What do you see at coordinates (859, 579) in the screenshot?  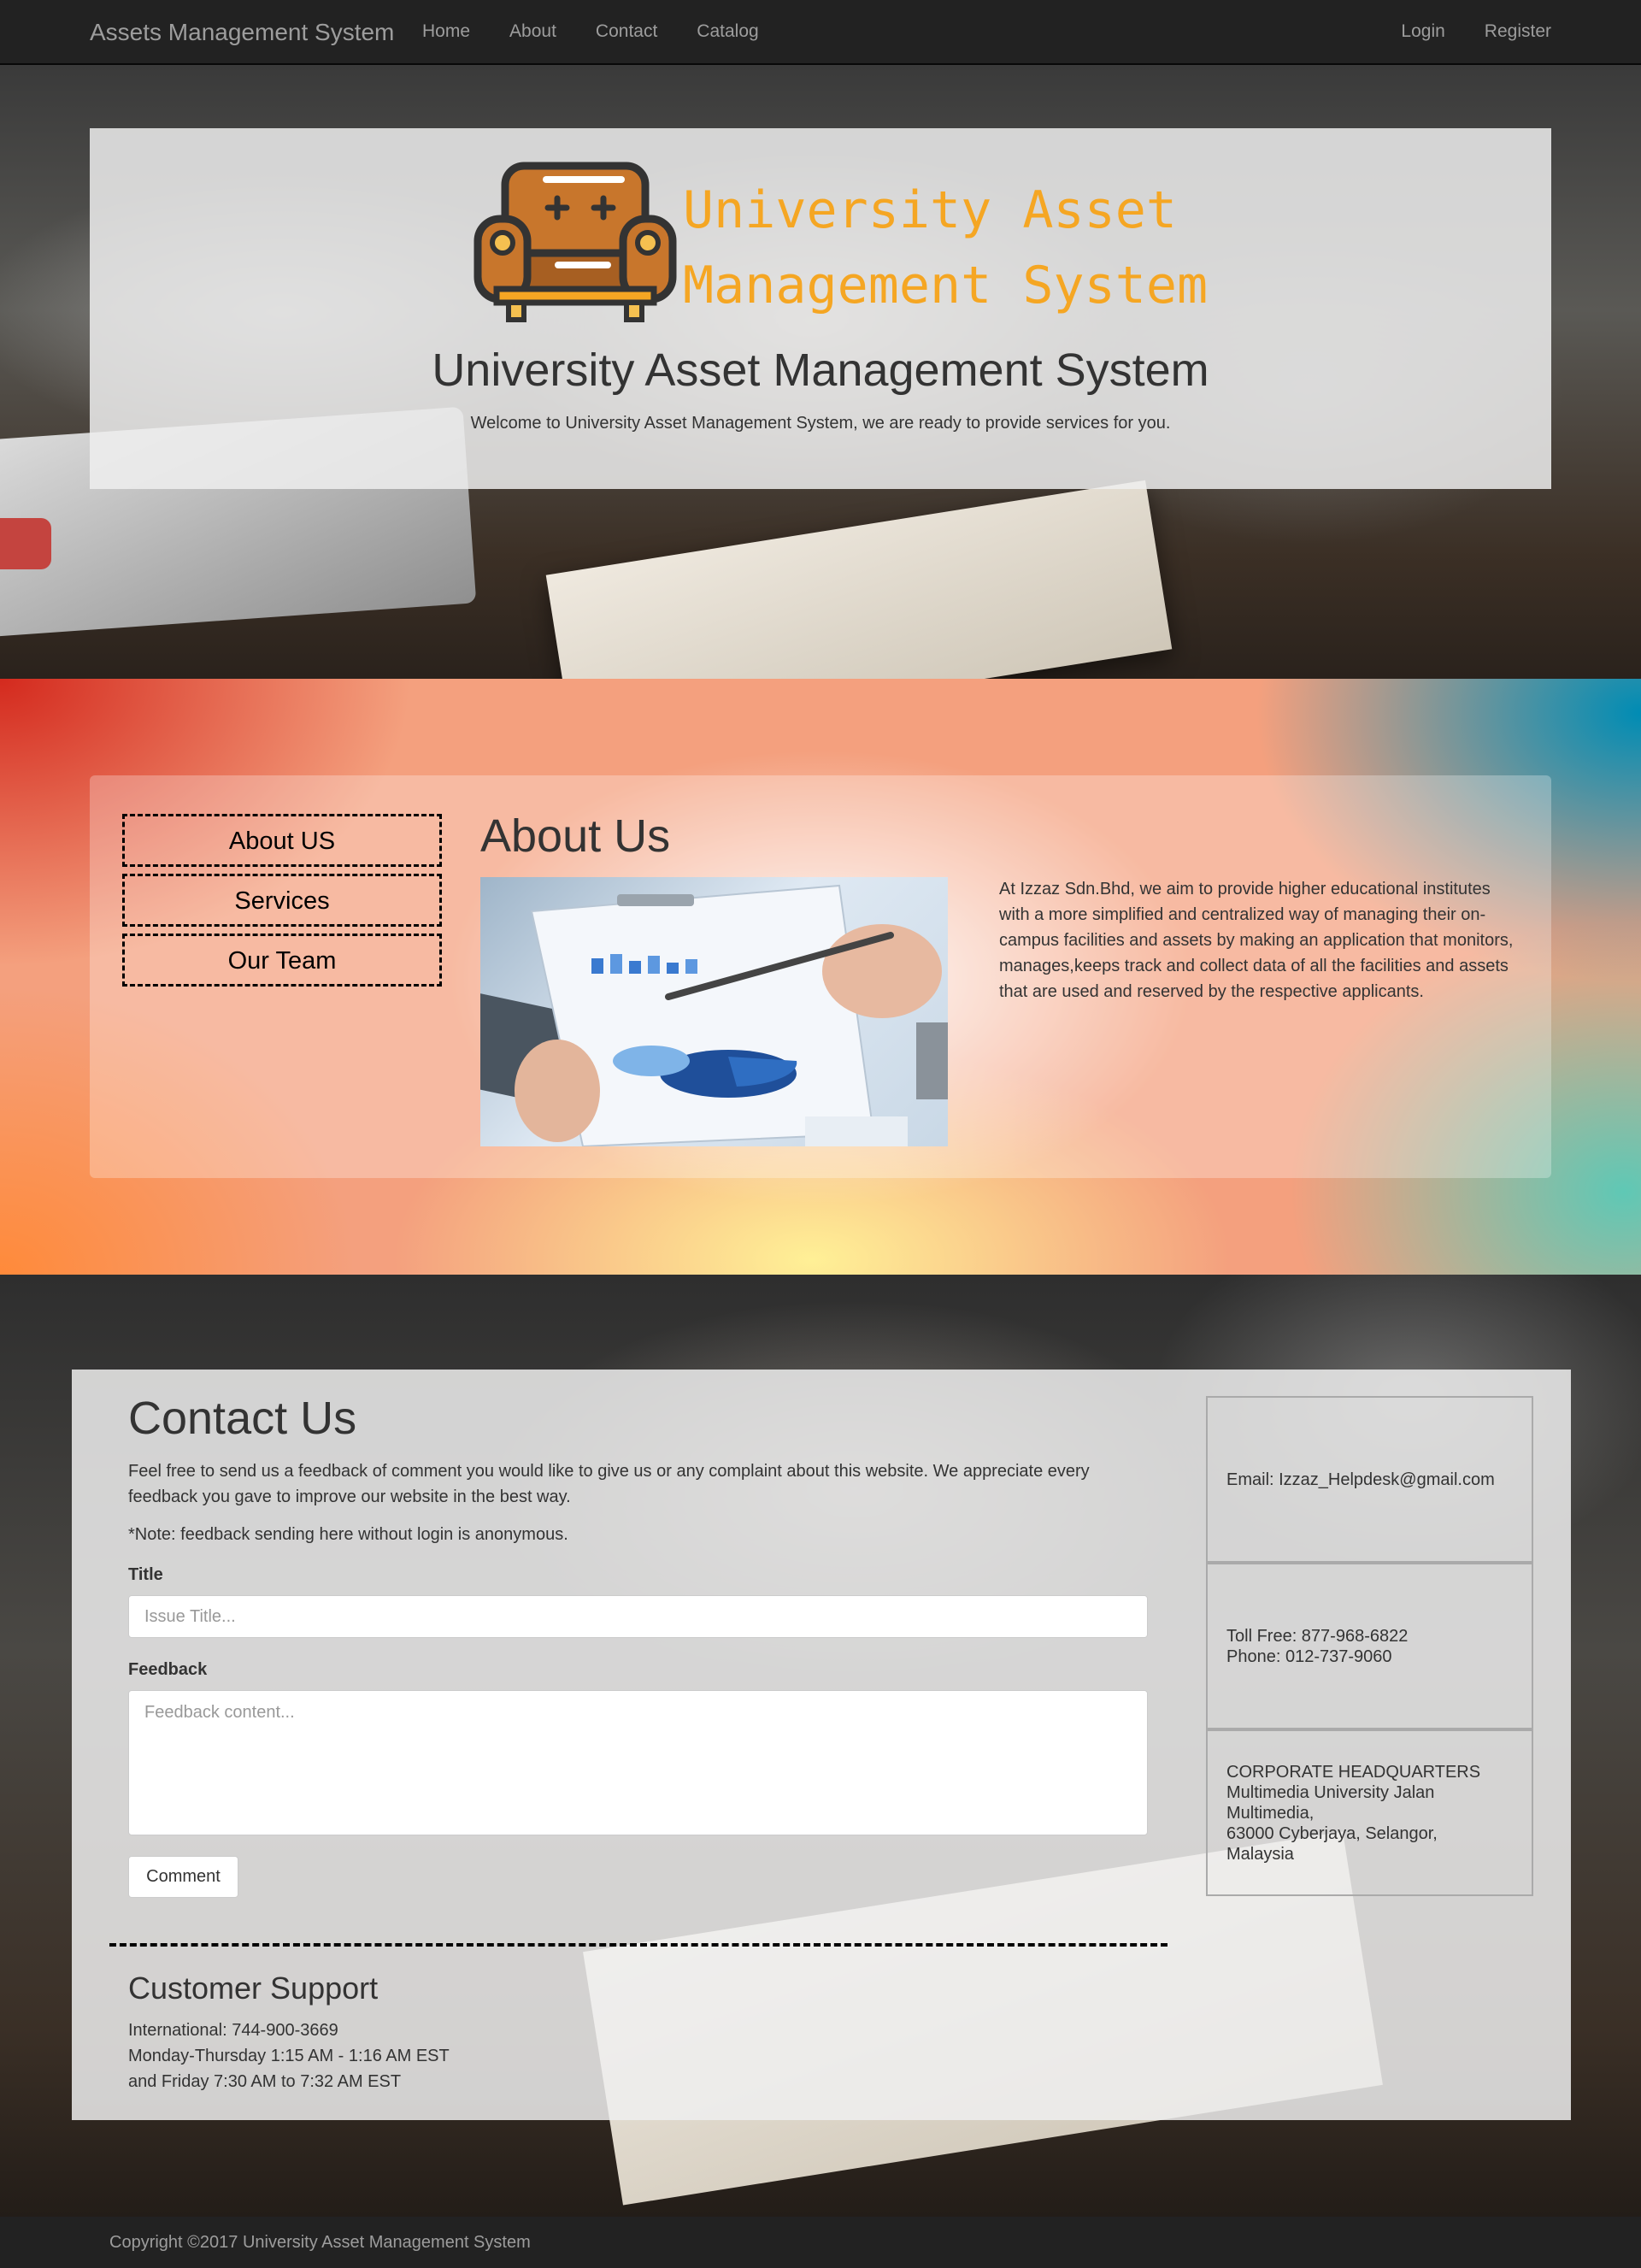 I see `background-notebook` at bounding box center [859, 579].